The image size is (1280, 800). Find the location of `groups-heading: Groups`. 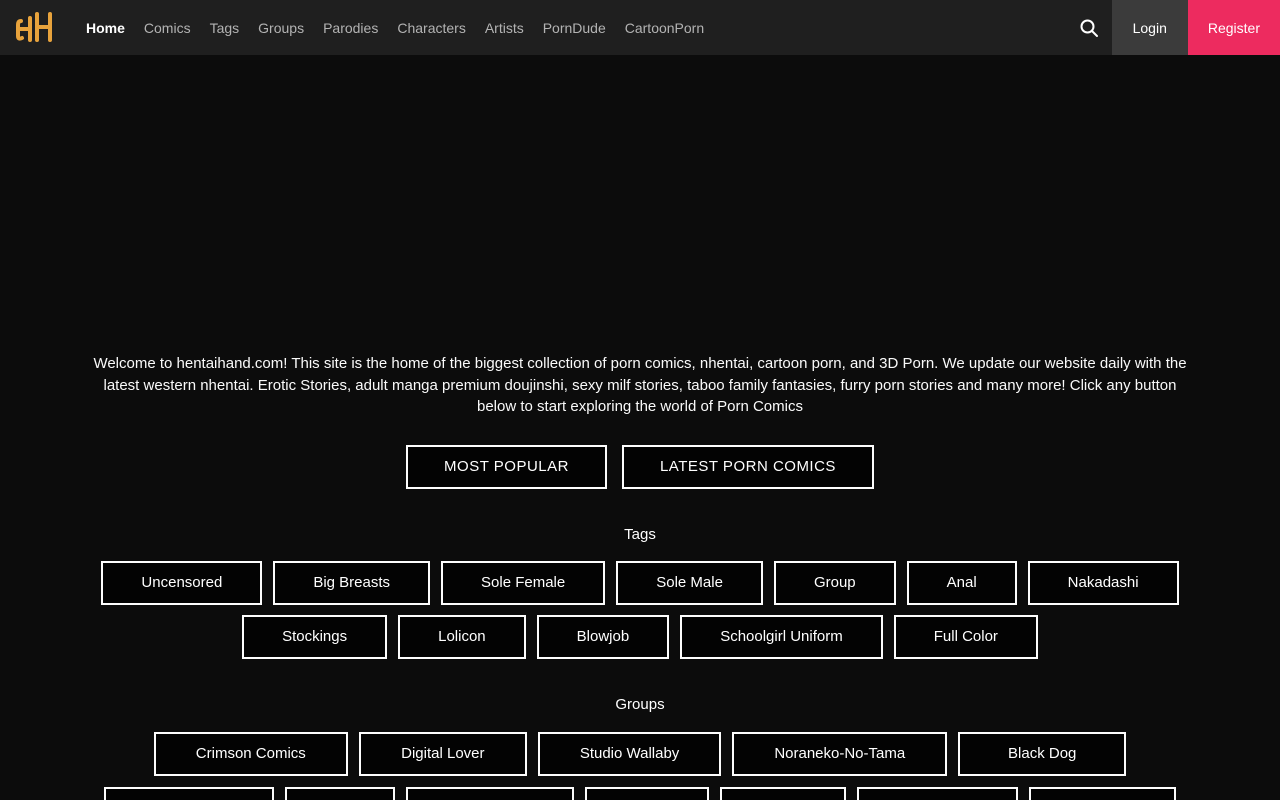

groups-heading: Groups is located at coordinates (640, 704).